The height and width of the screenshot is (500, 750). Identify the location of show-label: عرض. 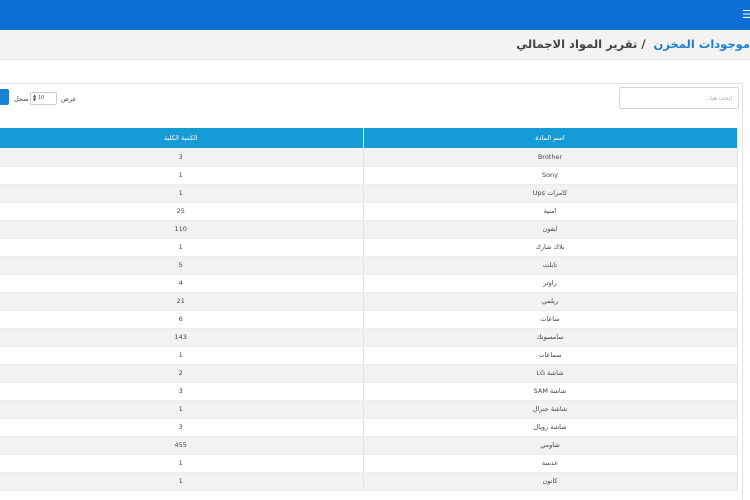
(69, 99).